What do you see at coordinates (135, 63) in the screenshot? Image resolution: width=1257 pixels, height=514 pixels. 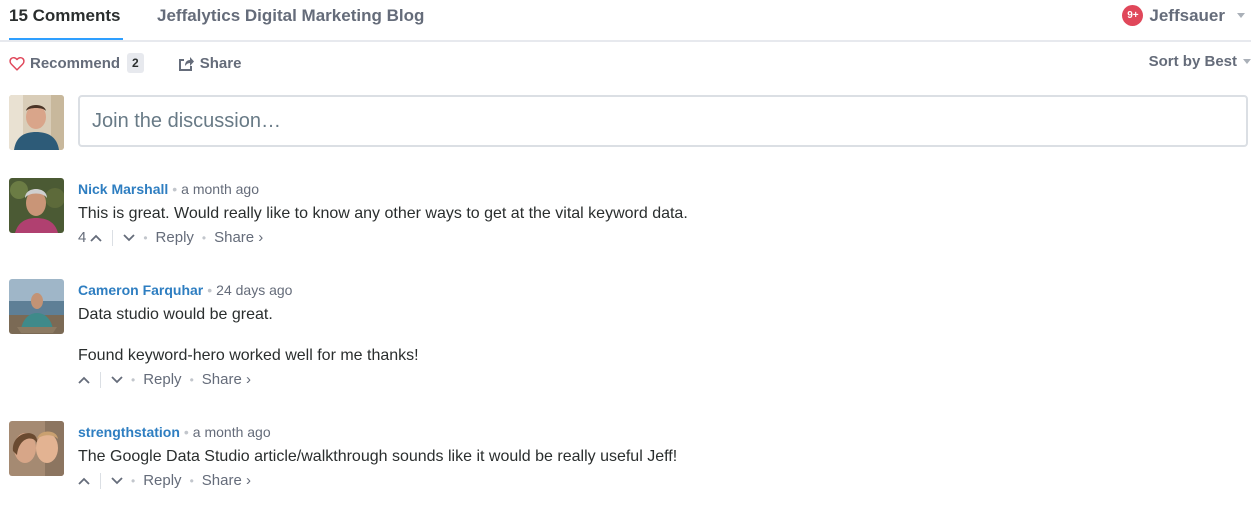 I see `recommend-count: 2` at bounding box center [135, 63].